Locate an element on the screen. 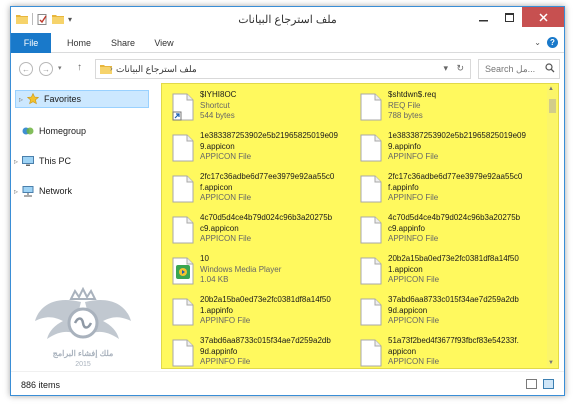 The height and width of the screenshot is (405, 575). view-switcher is located at coordinates (540, 384).